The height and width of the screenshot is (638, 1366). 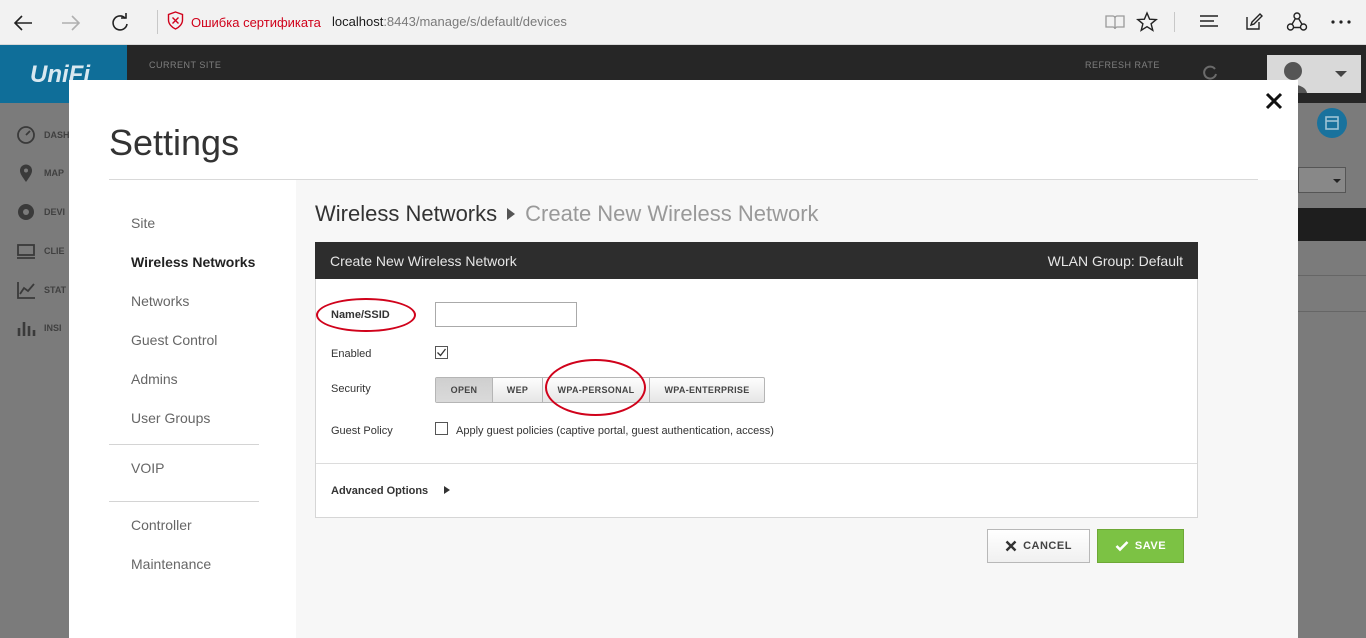 I want to click on cancel-label: CANCEL, so click(x=1047, y=546).